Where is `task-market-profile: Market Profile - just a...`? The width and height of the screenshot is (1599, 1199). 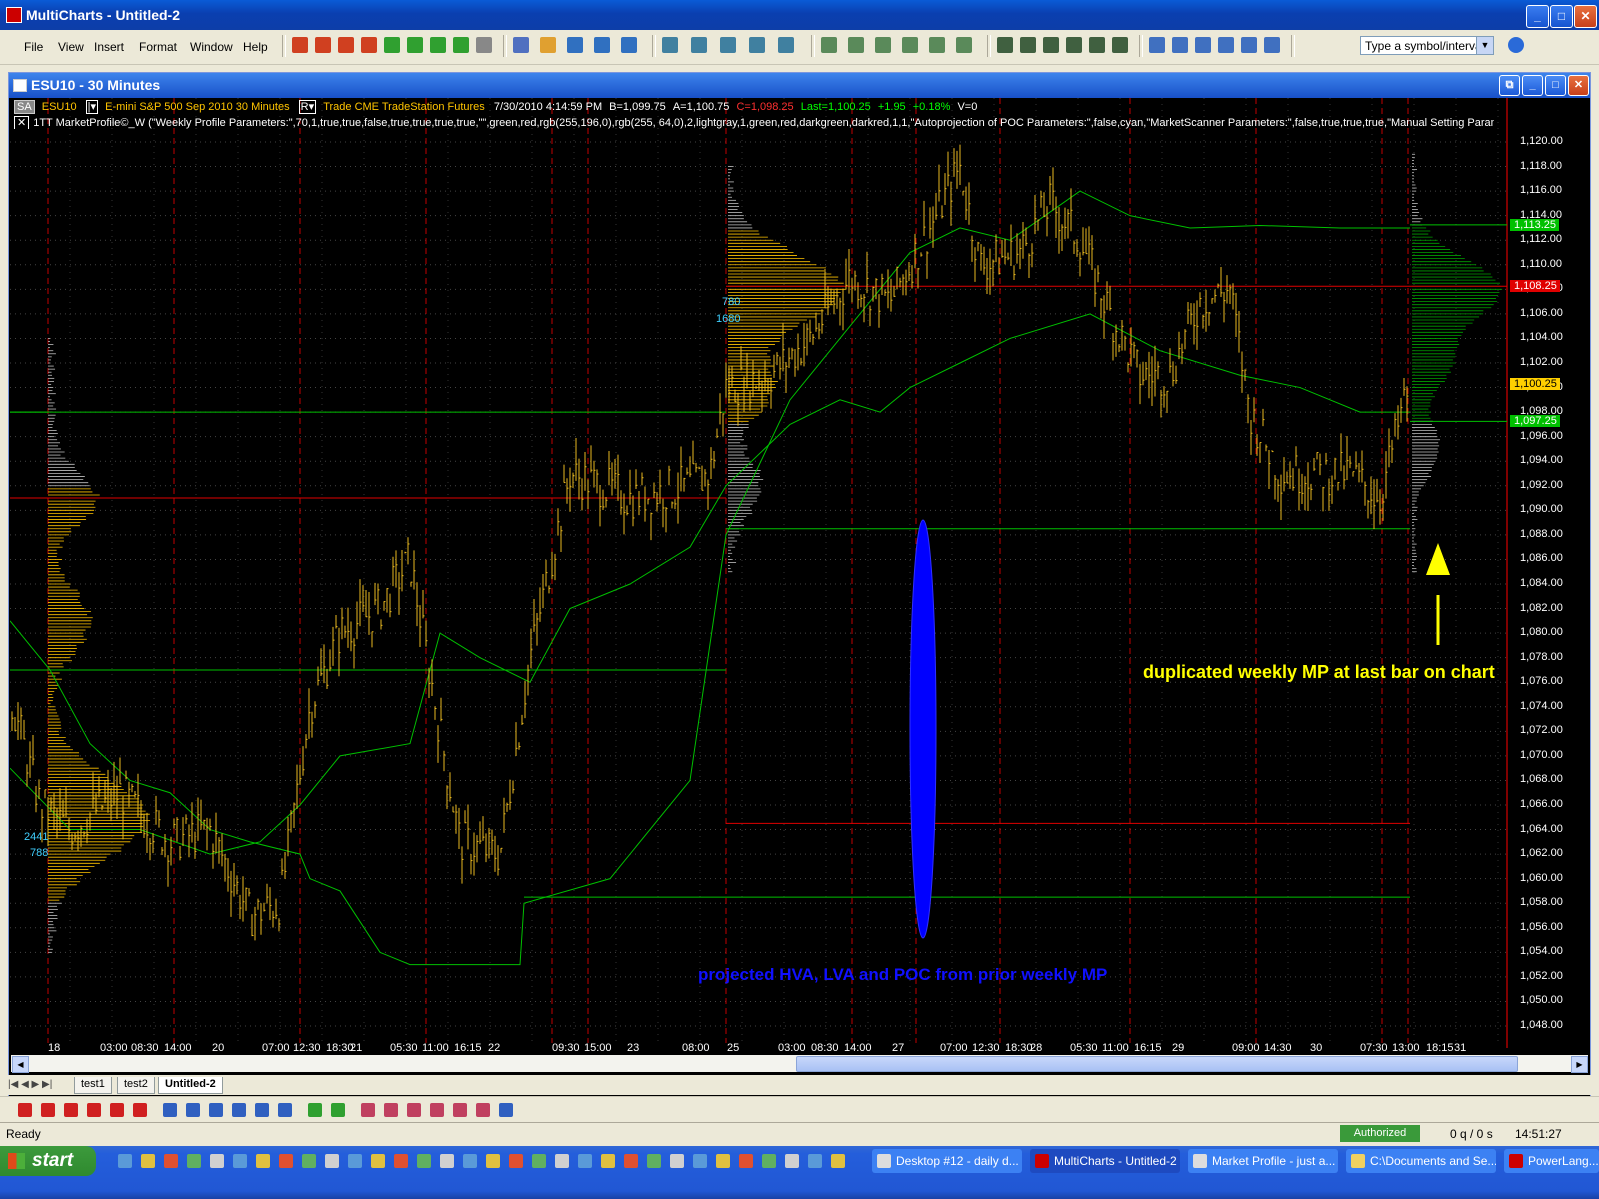
task-market-profile: Market Profile - just a... is located at coordinates (1263, 1161).